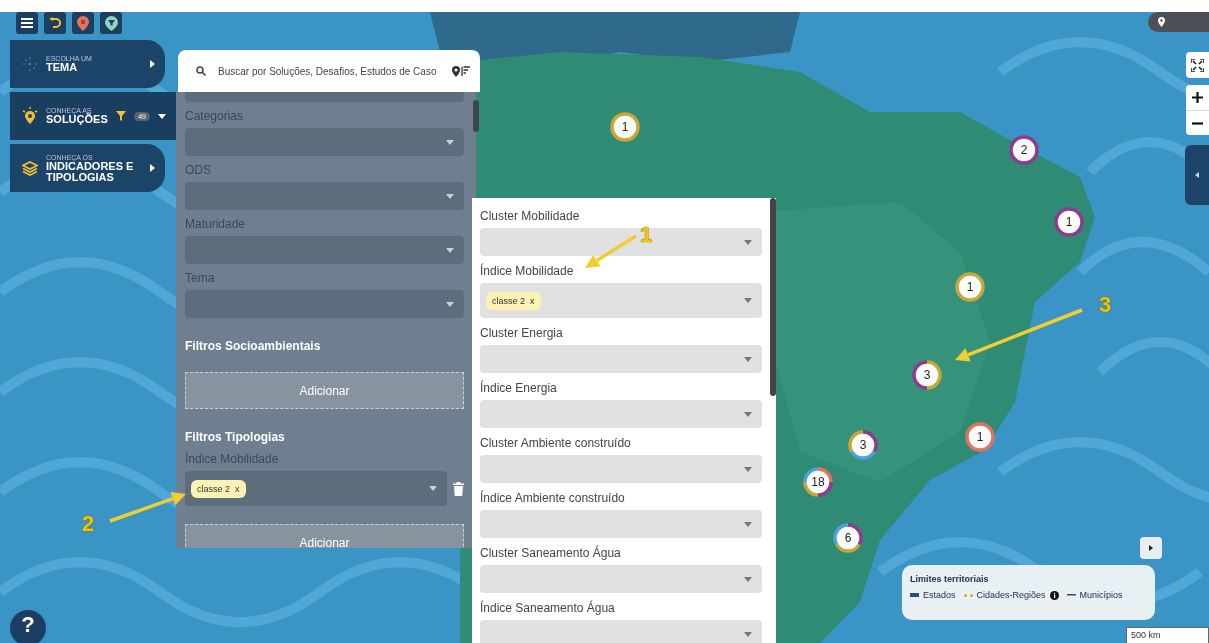  I want to click on filter-pin-icon, so click(111, 23).